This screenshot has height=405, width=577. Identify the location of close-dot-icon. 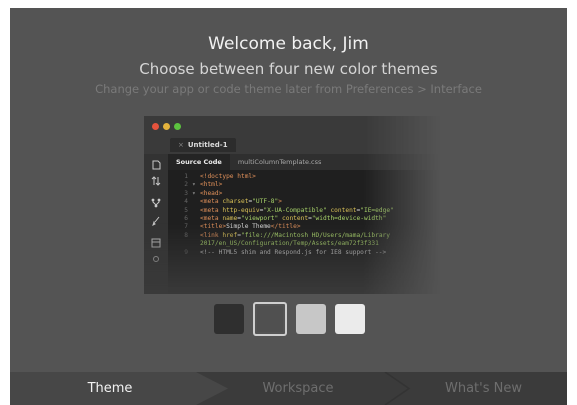
(155, 126).